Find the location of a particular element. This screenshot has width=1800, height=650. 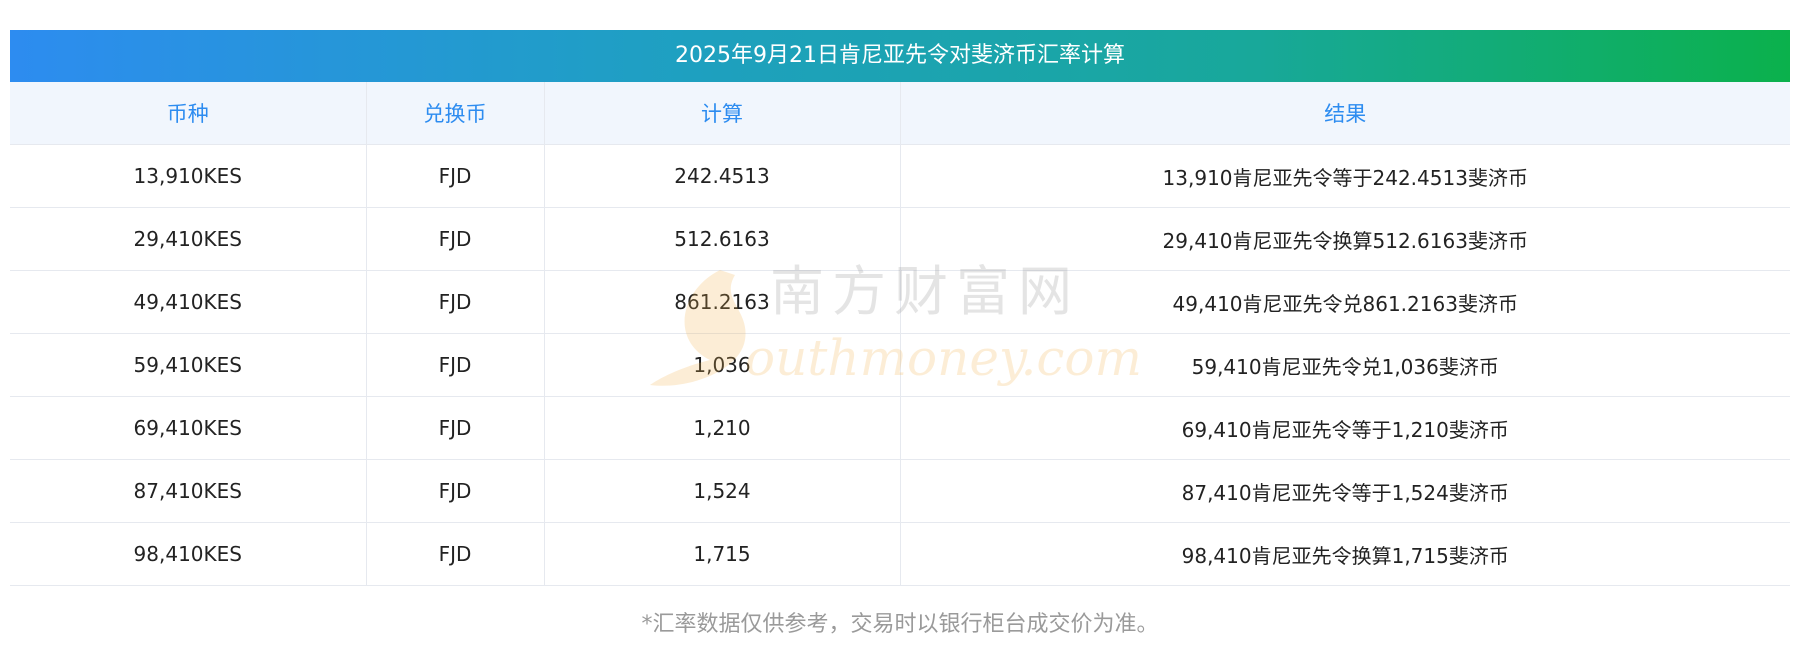

cell-currency: 29,410KES is located at coordinates (188, 239).